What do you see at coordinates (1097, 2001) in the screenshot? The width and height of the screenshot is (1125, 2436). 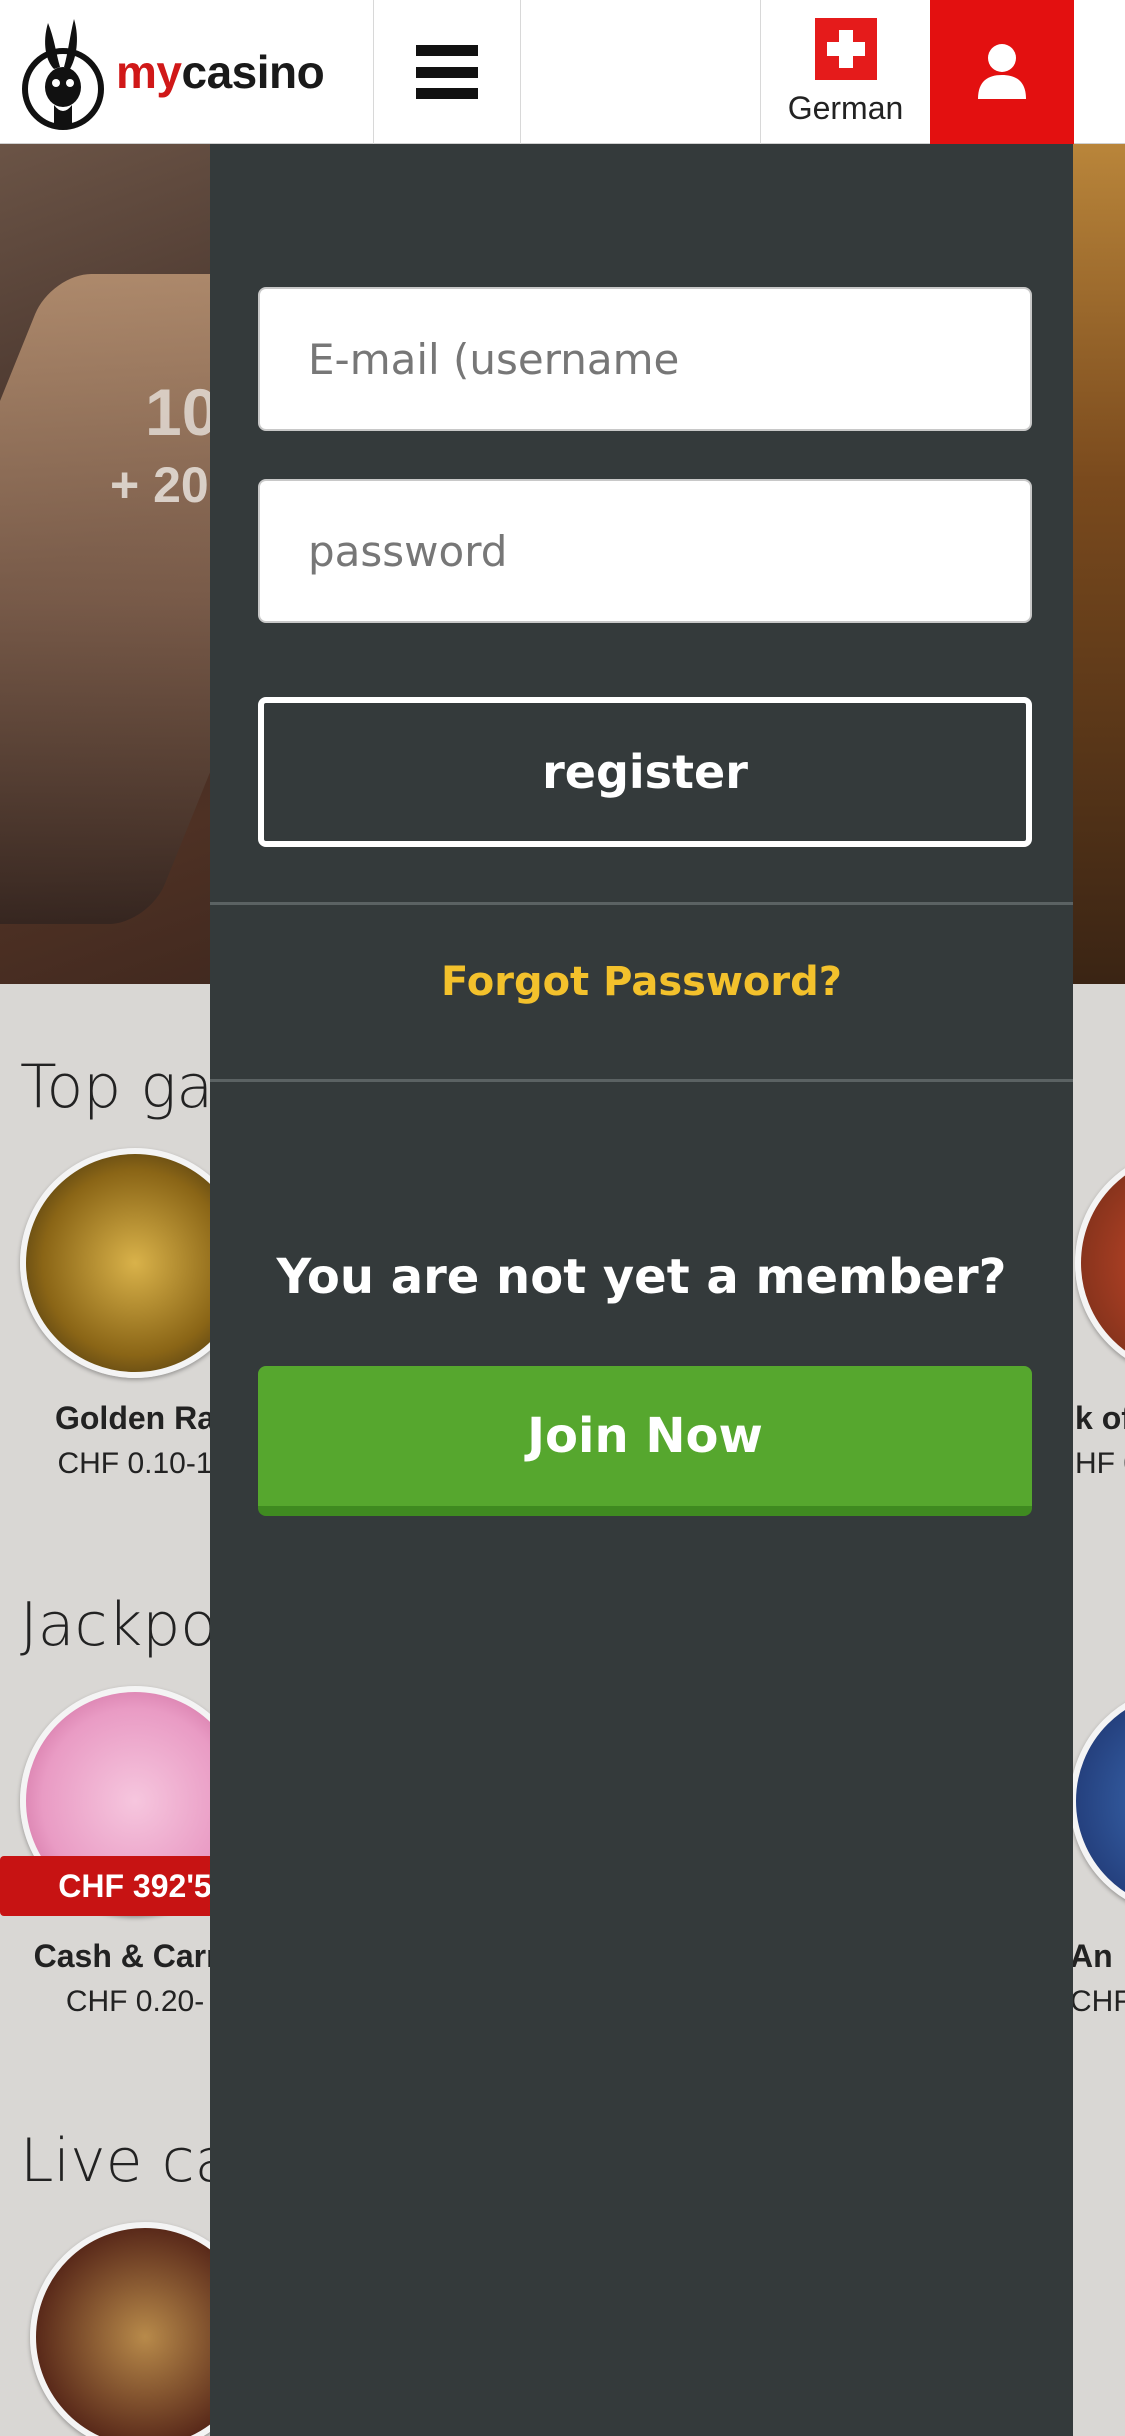 I see `game-price: CHF` at bounding box center [1097, 2001].